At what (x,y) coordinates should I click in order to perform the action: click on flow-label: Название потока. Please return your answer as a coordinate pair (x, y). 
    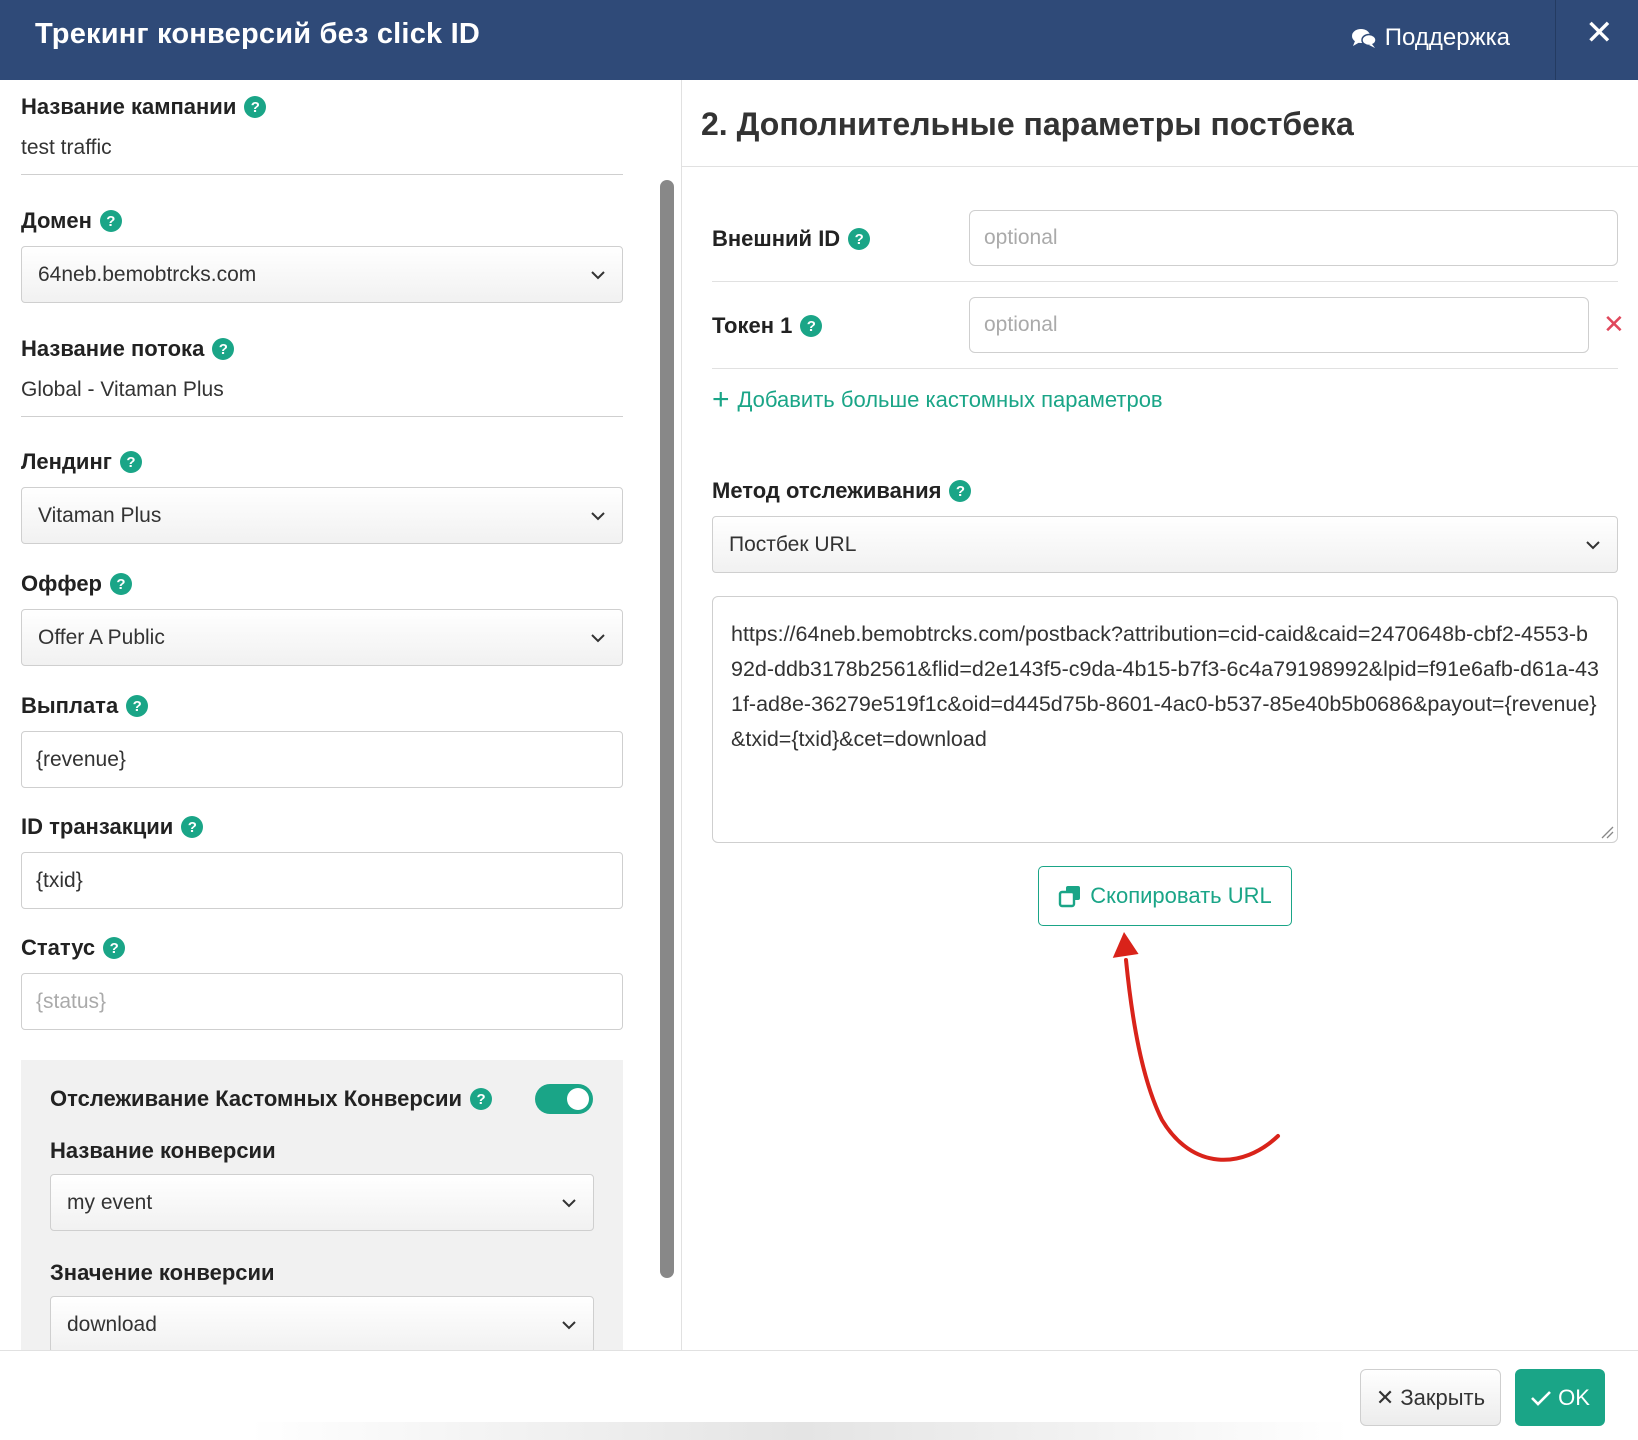
    Looking at the image, I should click on (113, 348).